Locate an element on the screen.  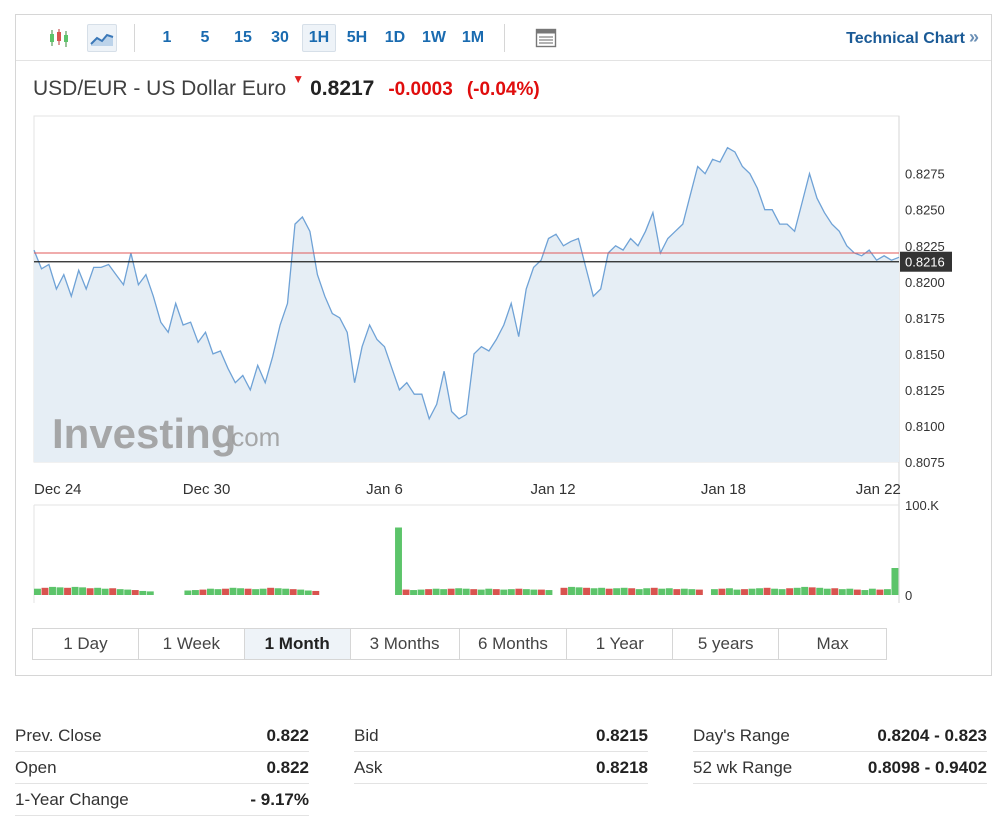
period-3-months: 3 Months is located at coordinates (405, 644).